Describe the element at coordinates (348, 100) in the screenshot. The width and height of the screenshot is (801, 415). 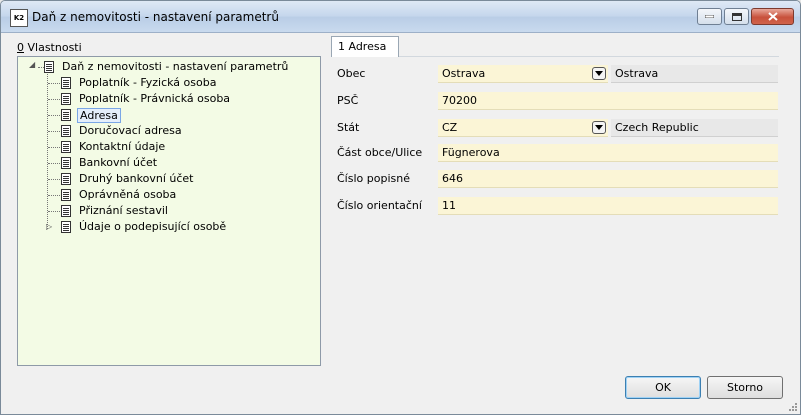
I see `psc-label: PSČ` at that location.